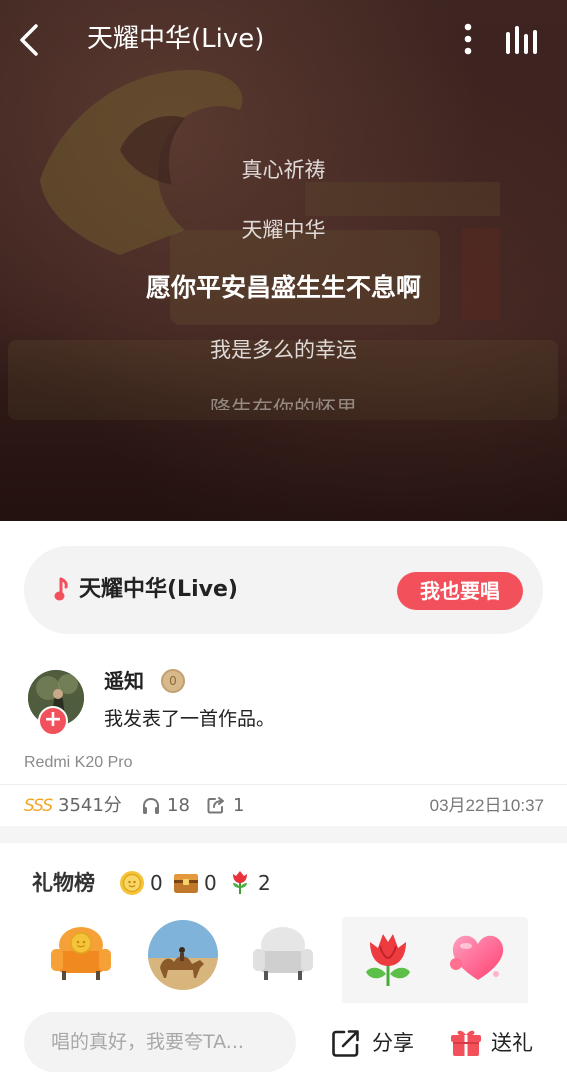 This screenshot has width=567, height=1078. I want to click on more-options-button, so click(468, 40).